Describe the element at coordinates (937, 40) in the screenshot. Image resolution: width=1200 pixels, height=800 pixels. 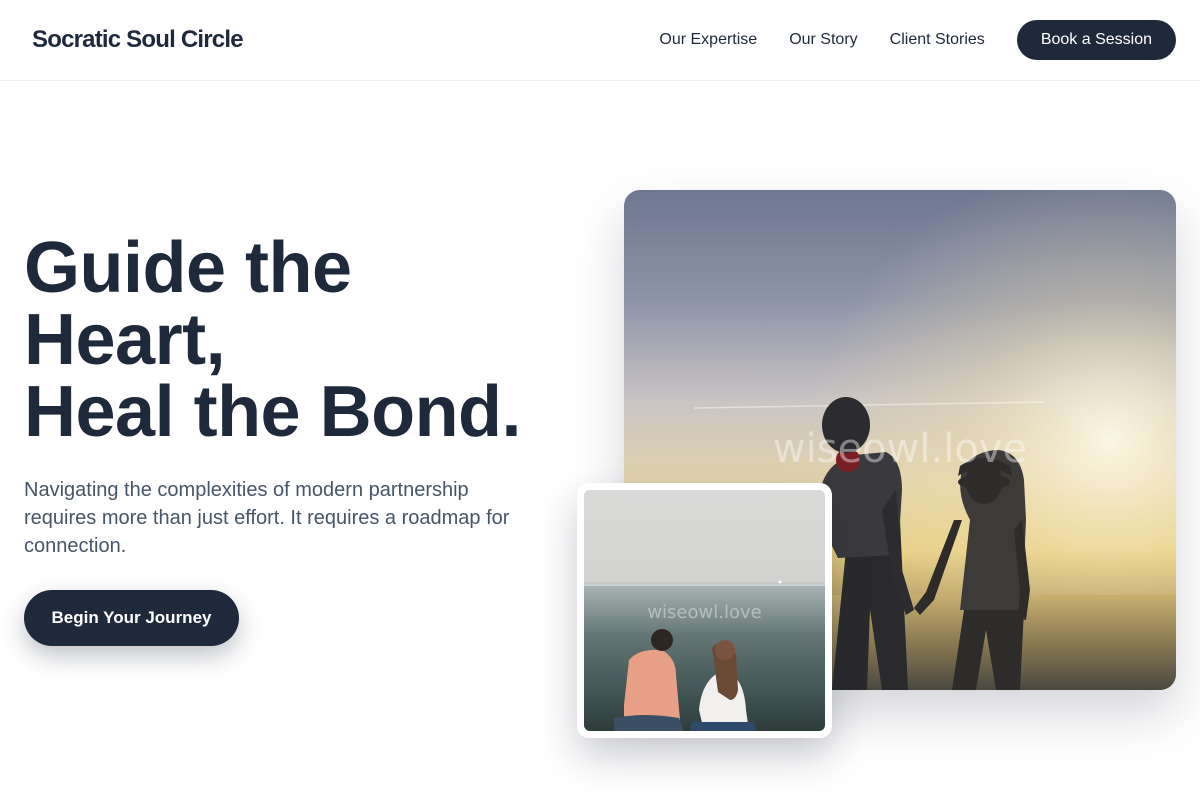
I see `nav-link-client-stories: Client Stories` at that location.